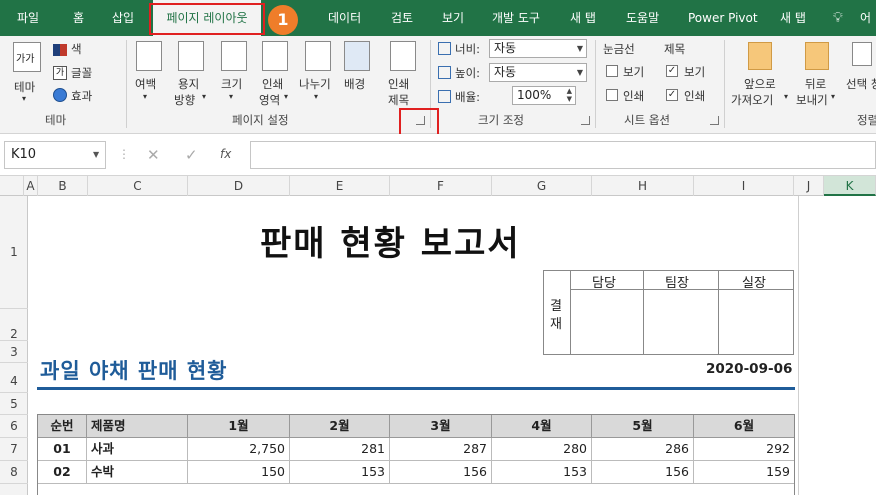 The image size is (876, 495). I want to click on orientation-button-line2: 방향, so click(184, 100).